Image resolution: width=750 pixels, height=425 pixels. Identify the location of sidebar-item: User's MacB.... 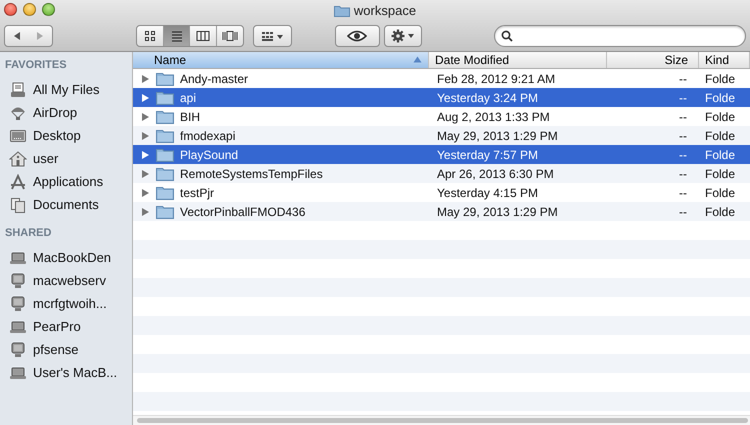
(66, 372).